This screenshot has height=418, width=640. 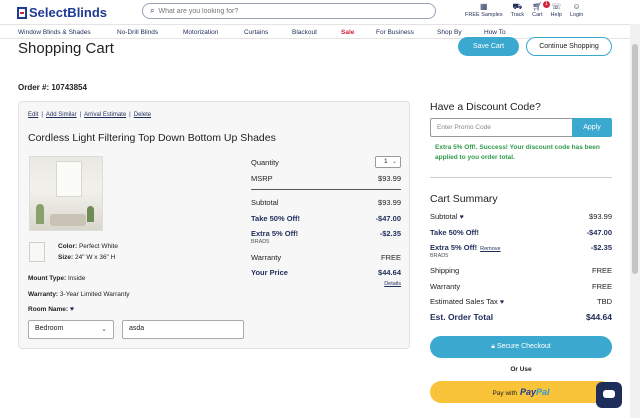 I want to click on warranty-spec: Warranty: 3-Year Limited Warranty, so click(x=79, y=294).